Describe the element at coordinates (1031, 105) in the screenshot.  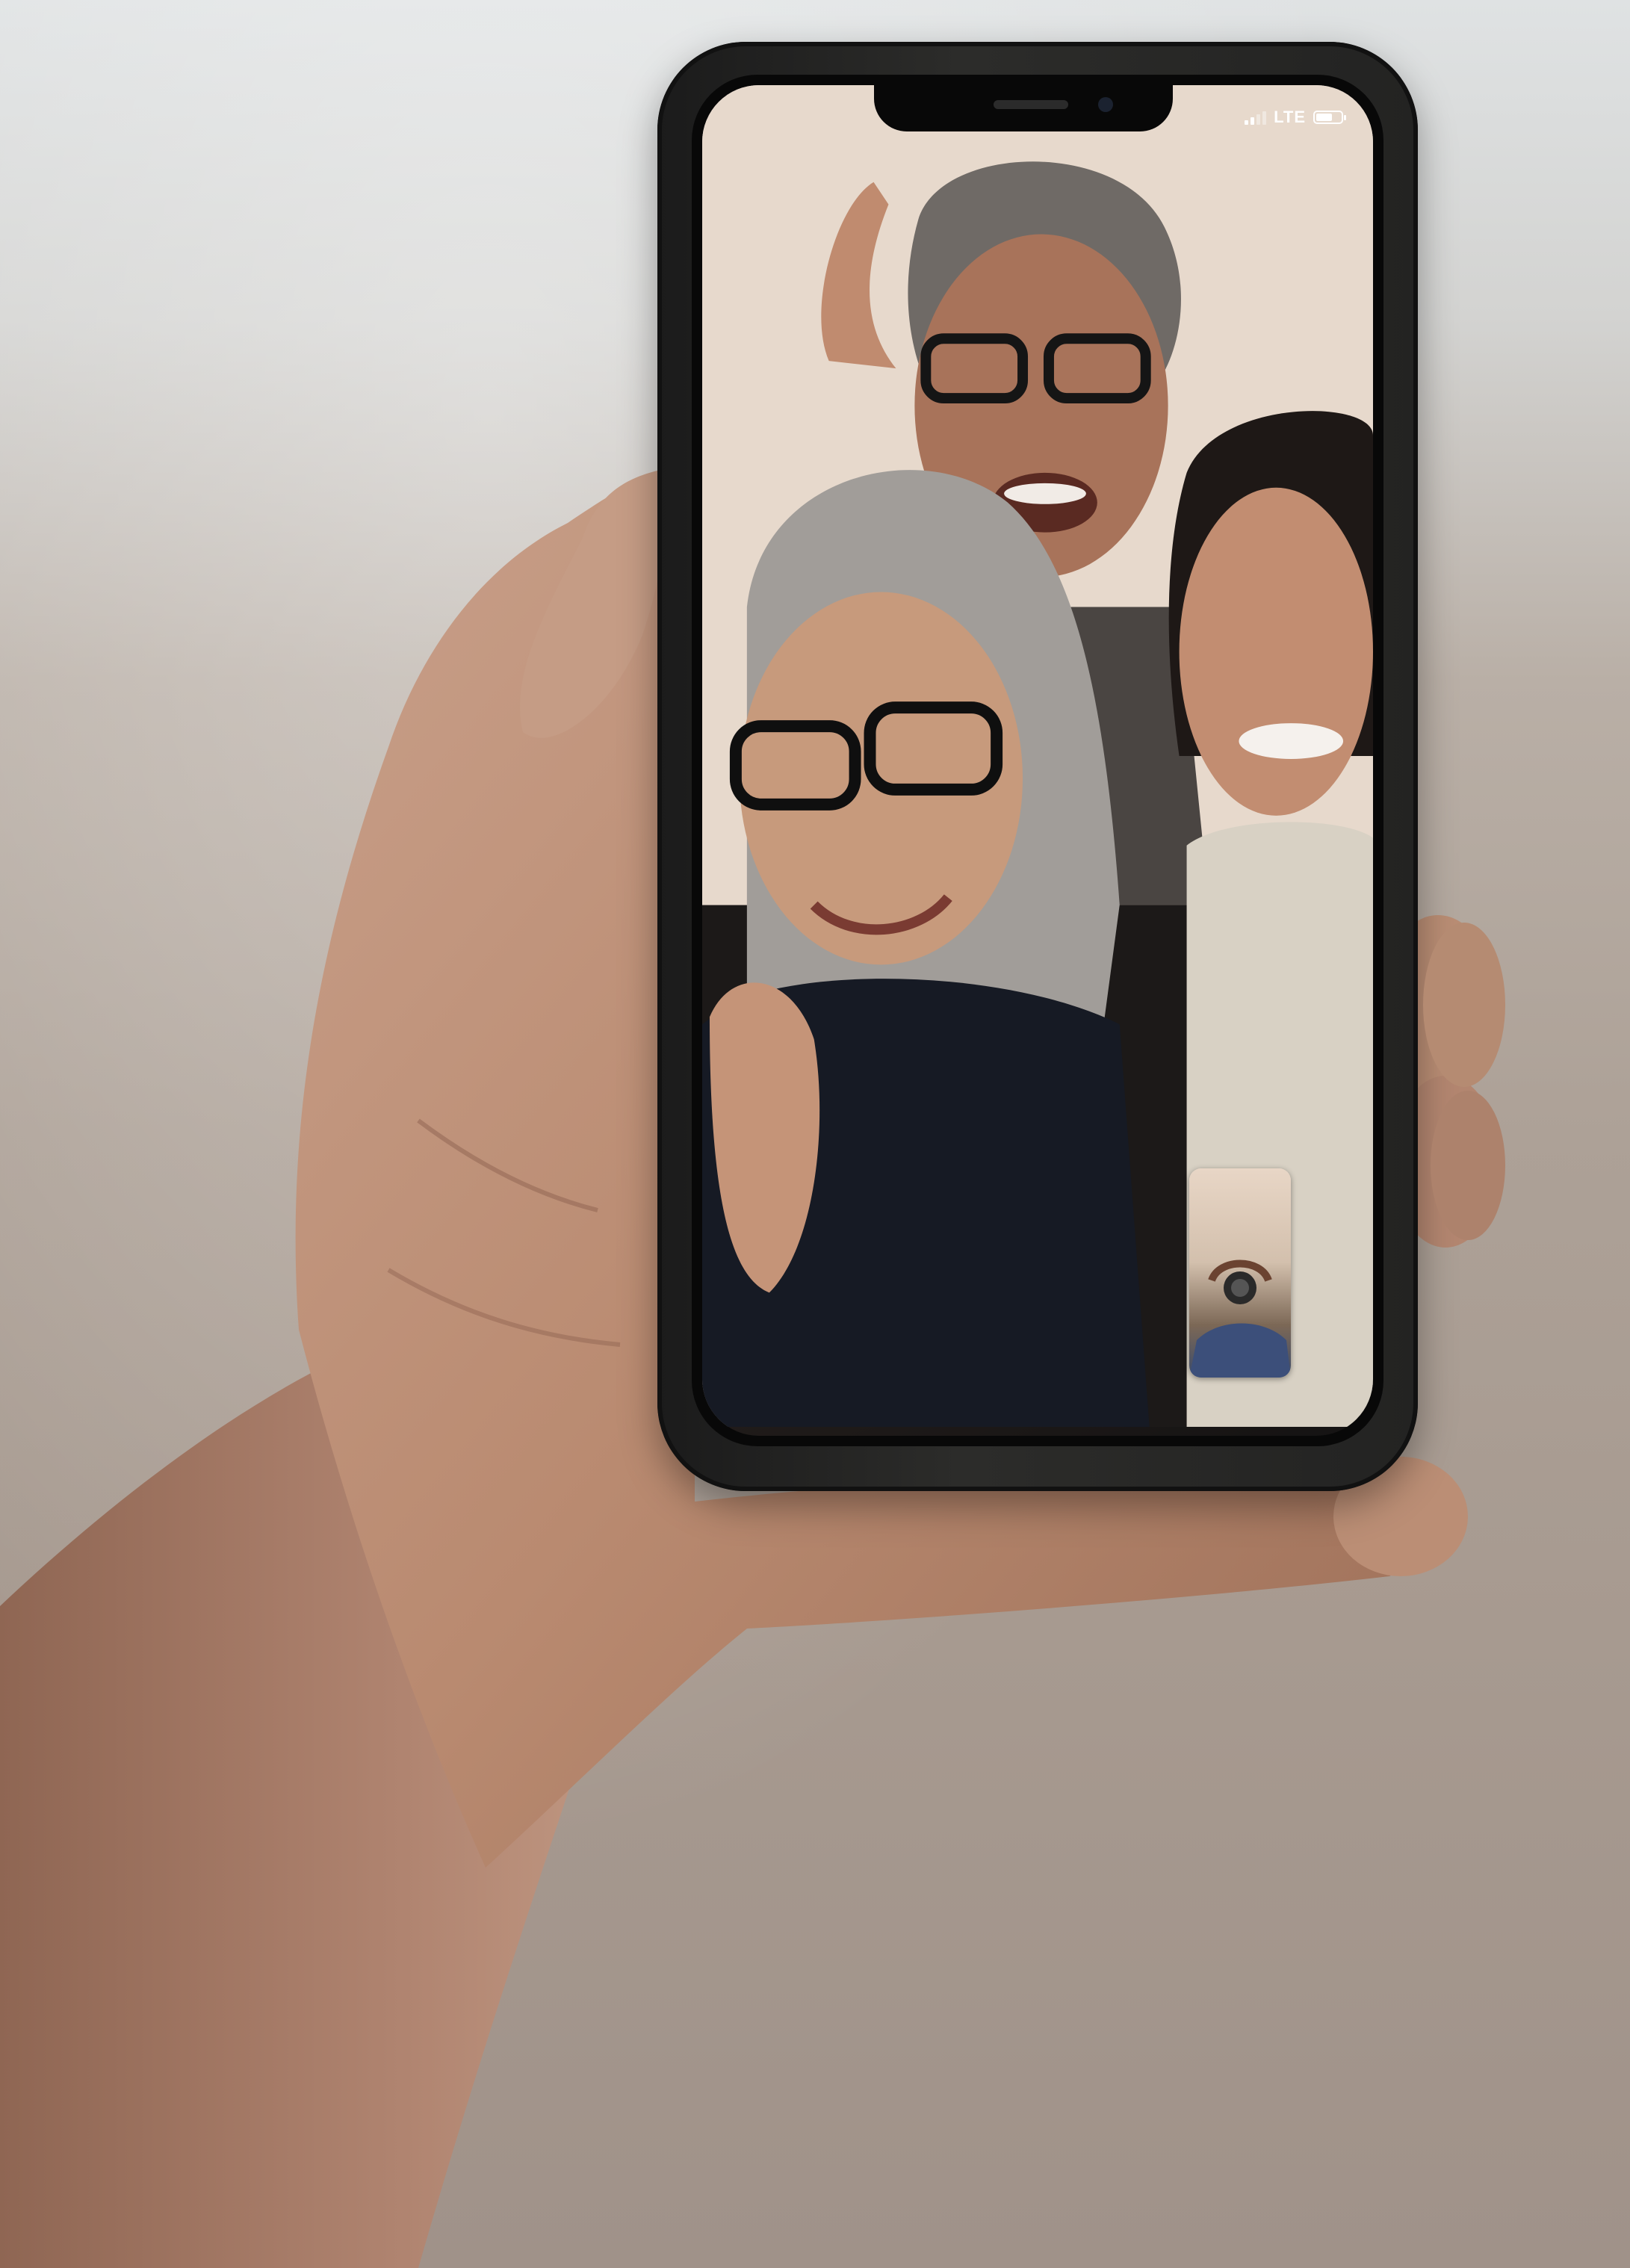
I see `earpiece-speaker` at that location.